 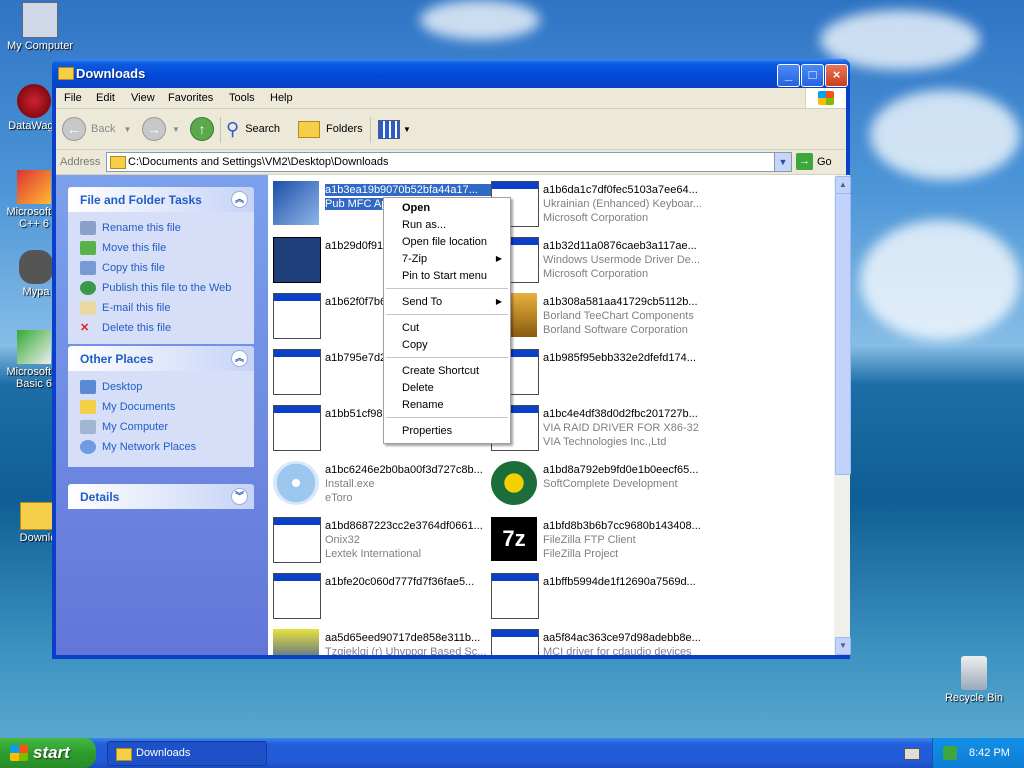 What do you see at coordinates (162, 447) in the screenshot?
I see `place-my-network-places: My Network Places` at bounding box center [162, 447].